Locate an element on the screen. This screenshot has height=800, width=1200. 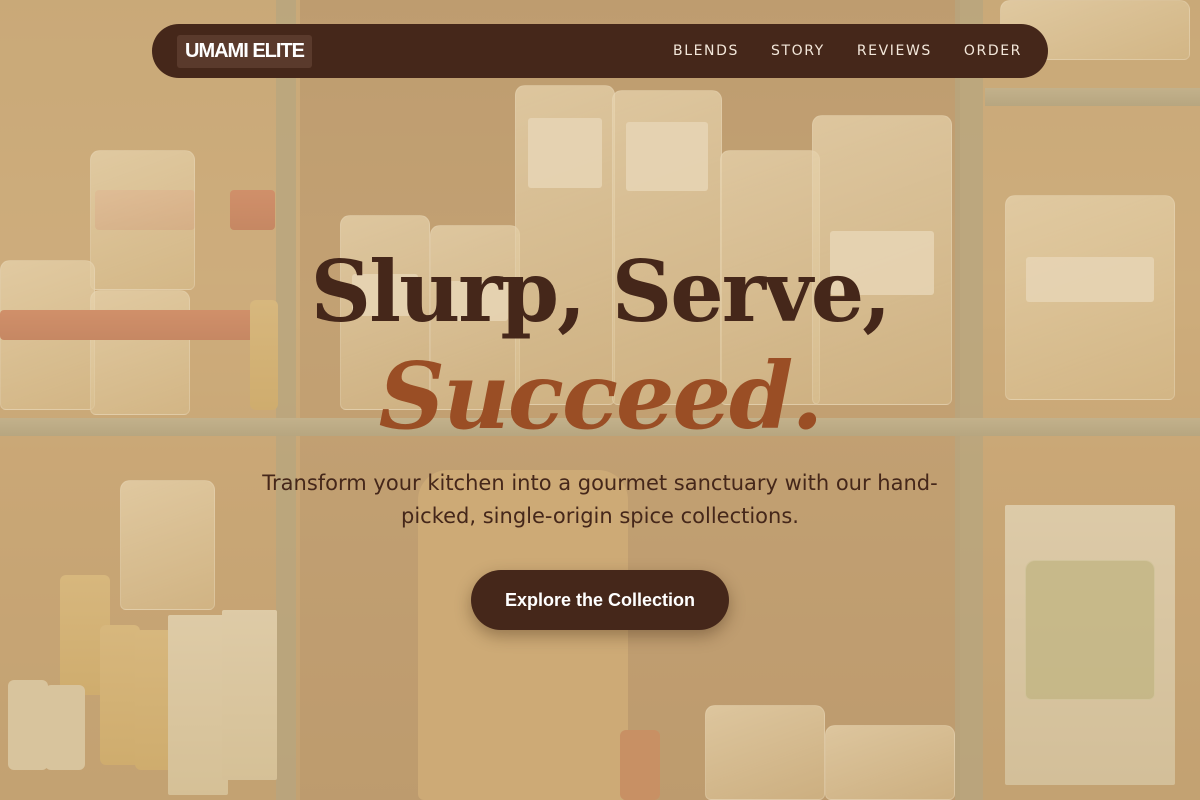
hero-headline-line1: Slurp, Serve, is located at coordinates (601, 291).